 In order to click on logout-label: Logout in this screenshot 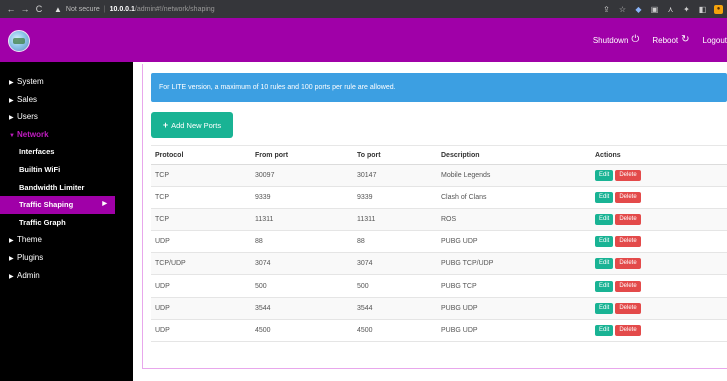, I will do `click(714, 40)`.